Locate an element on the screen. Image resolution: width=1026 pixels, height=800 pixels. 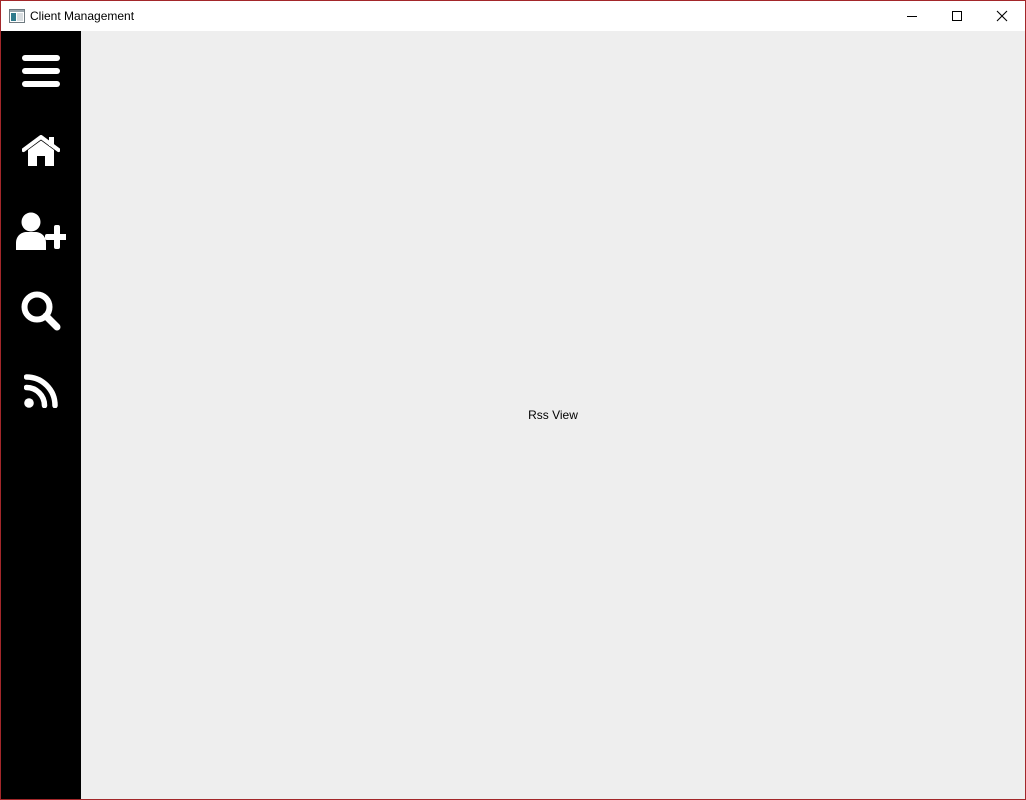
maximize-icon is located at coordinates (957, 16).